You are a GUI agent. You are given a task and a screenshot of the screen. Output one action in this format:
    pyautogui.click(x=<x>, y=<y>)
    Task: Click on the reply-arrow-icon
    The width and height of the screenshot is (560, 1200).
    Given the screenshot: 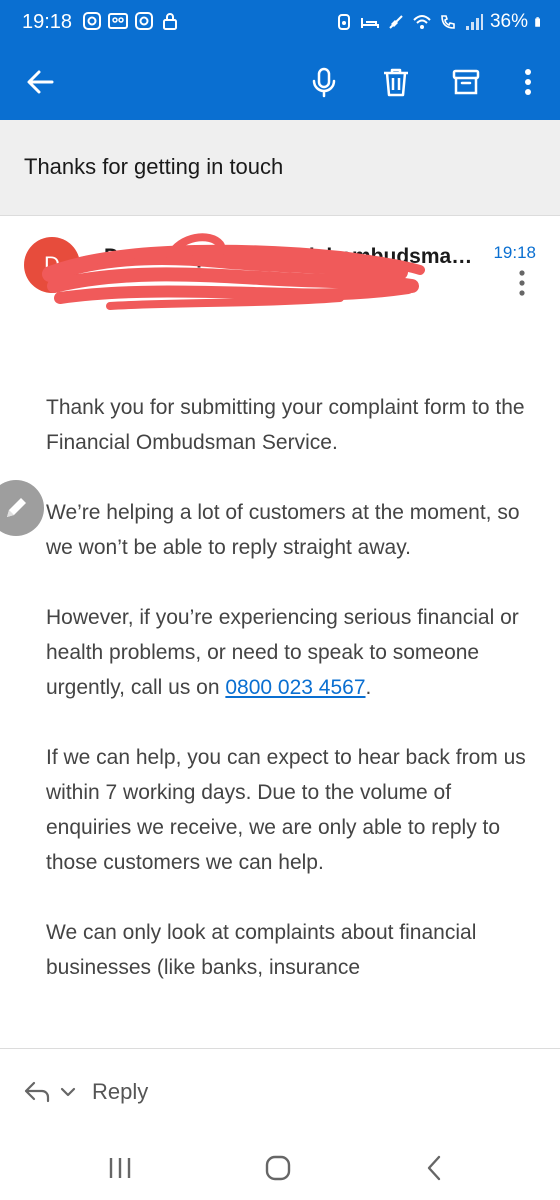 What is the action you would take?
    pyautogui.click(x=37, y=1092)
    